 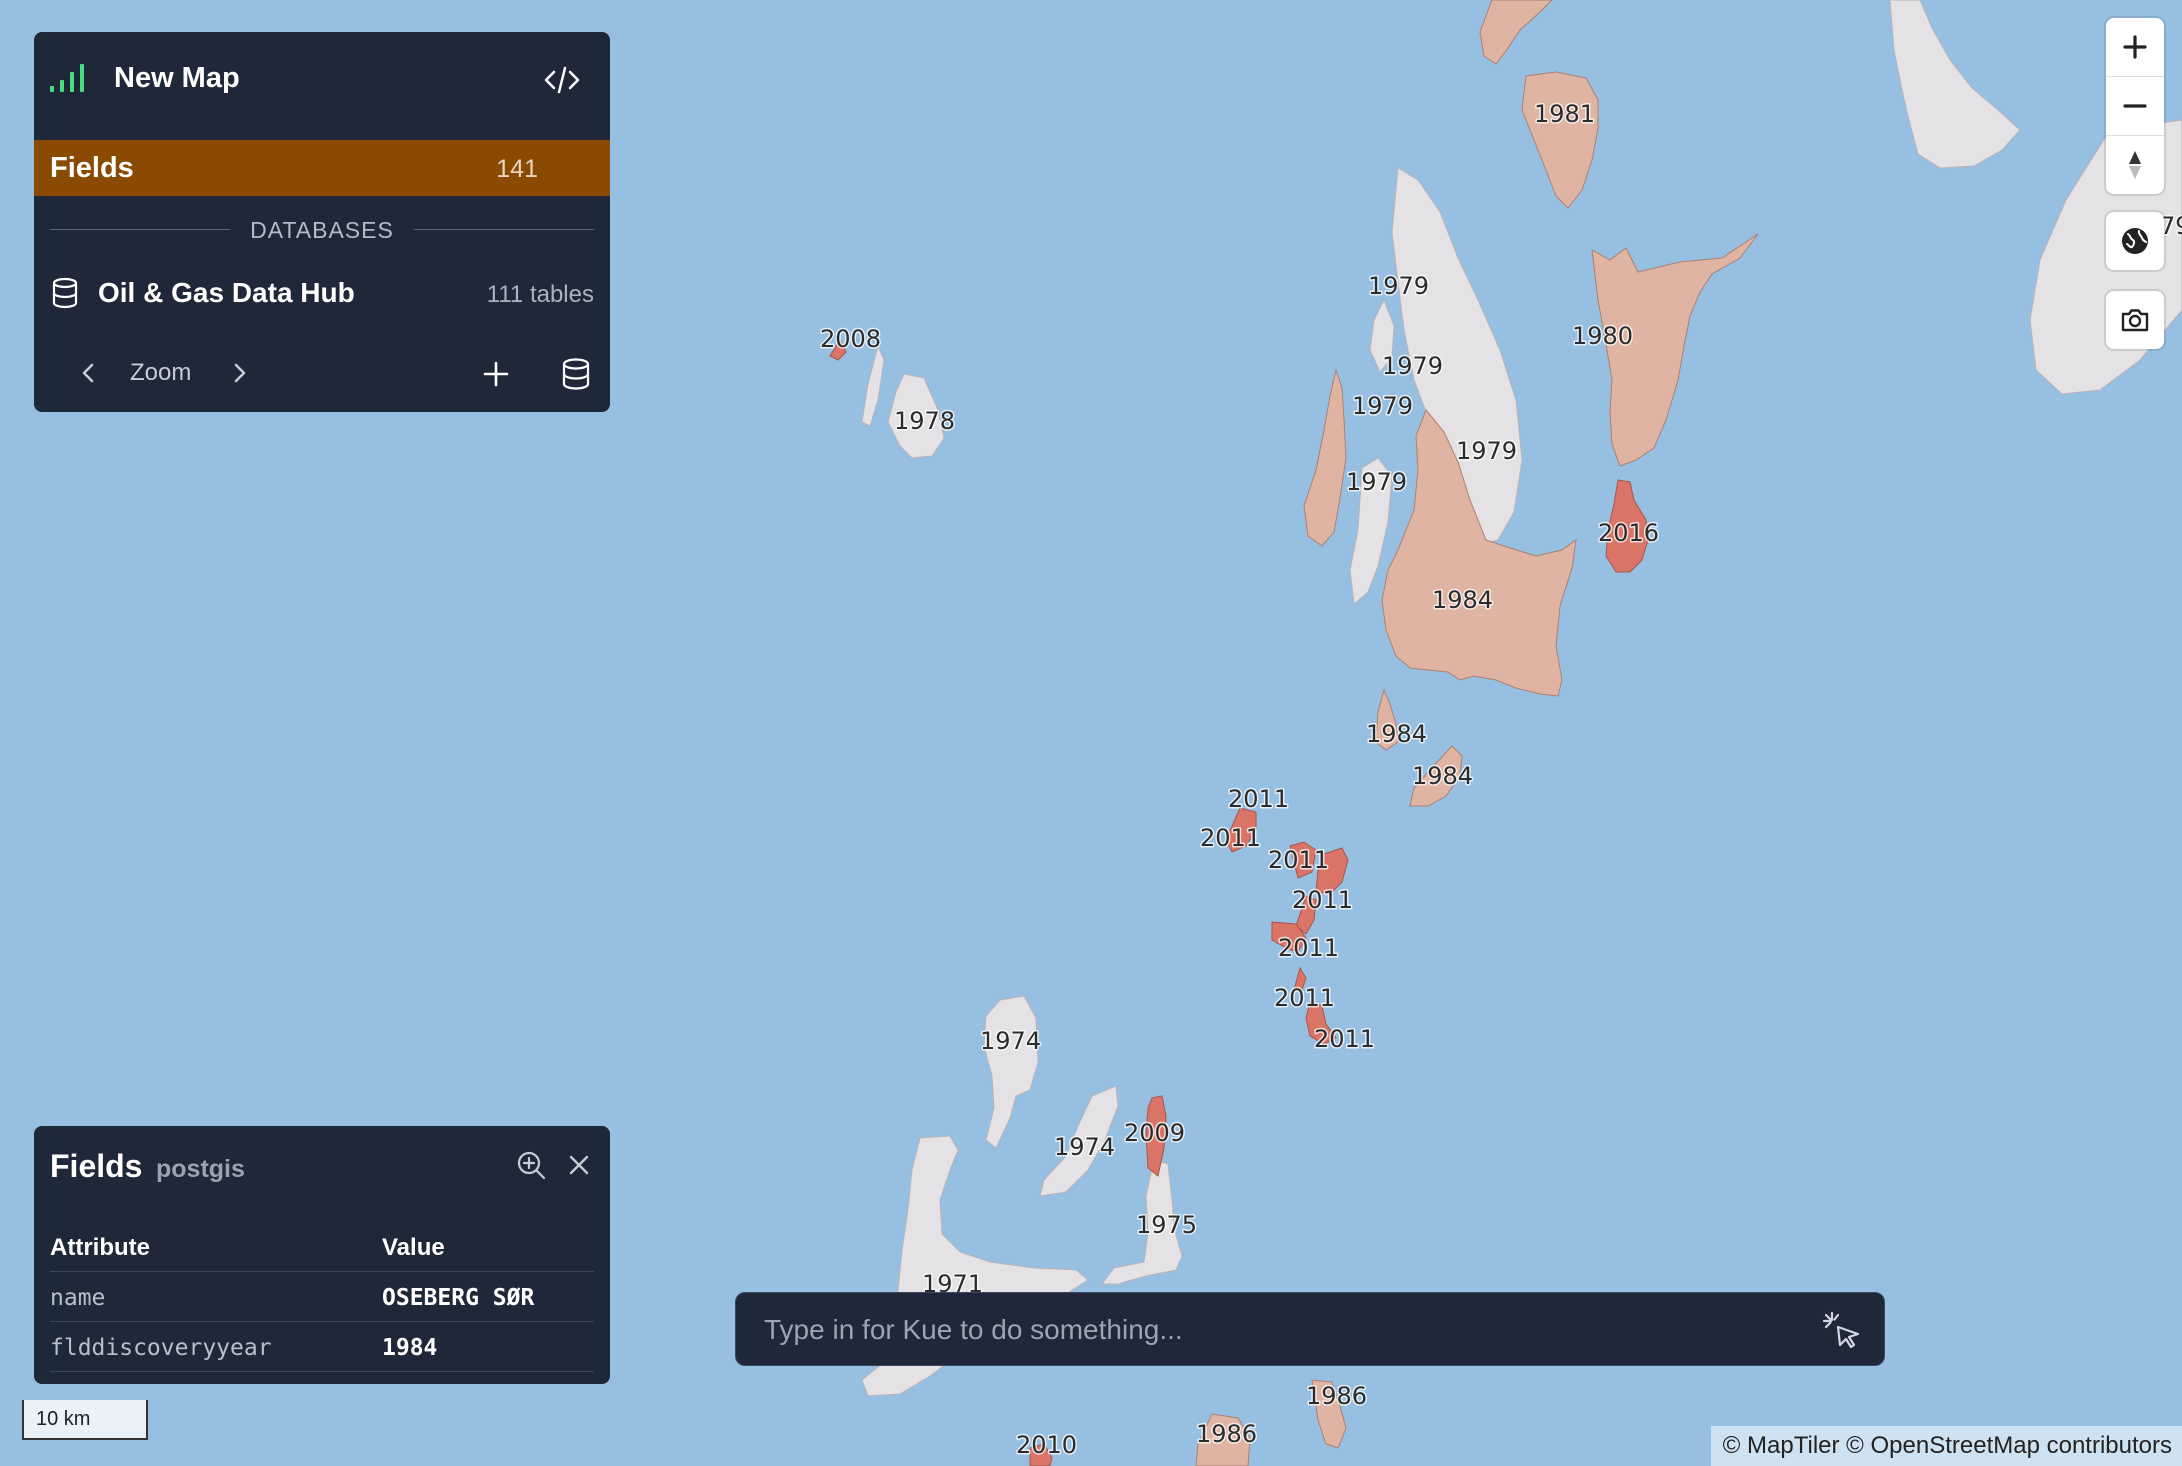 What do you see at coordinates (322, 230) in the screenshot?
I see `databases-divider: DATABASES` at bounding box center [322, 230].